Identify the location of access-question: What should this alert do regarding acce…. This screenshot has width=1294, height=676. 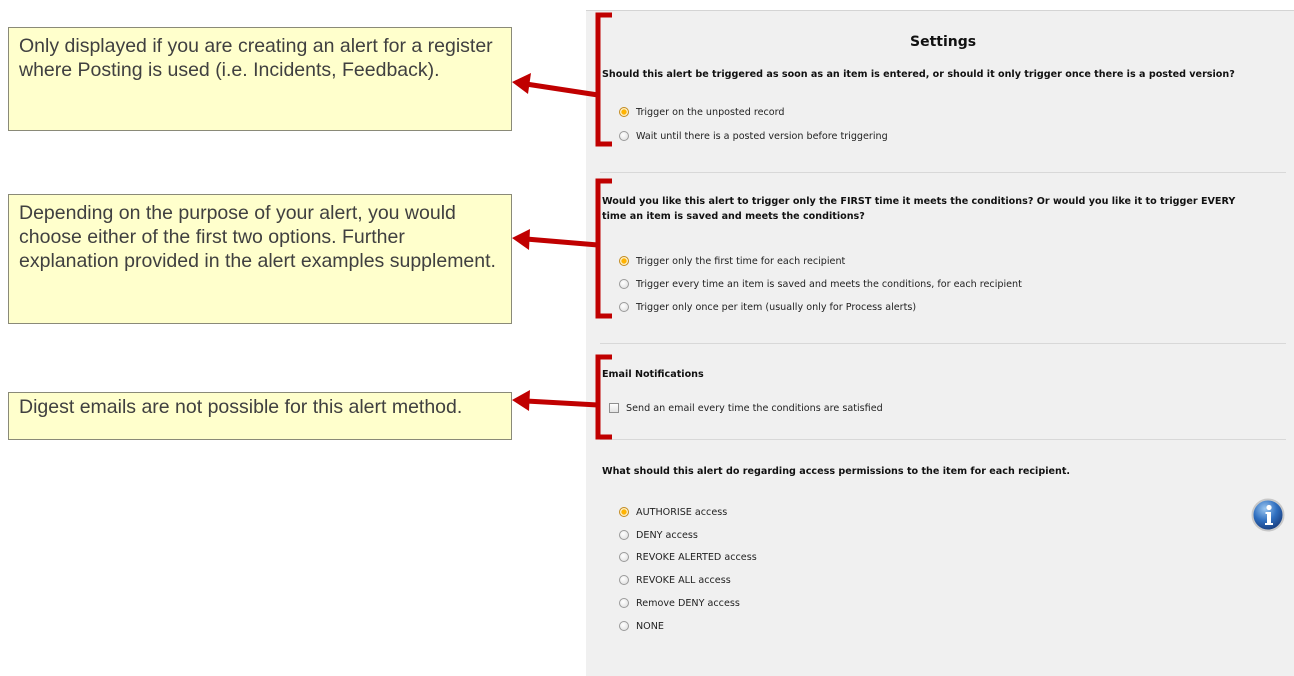
(836, 471).